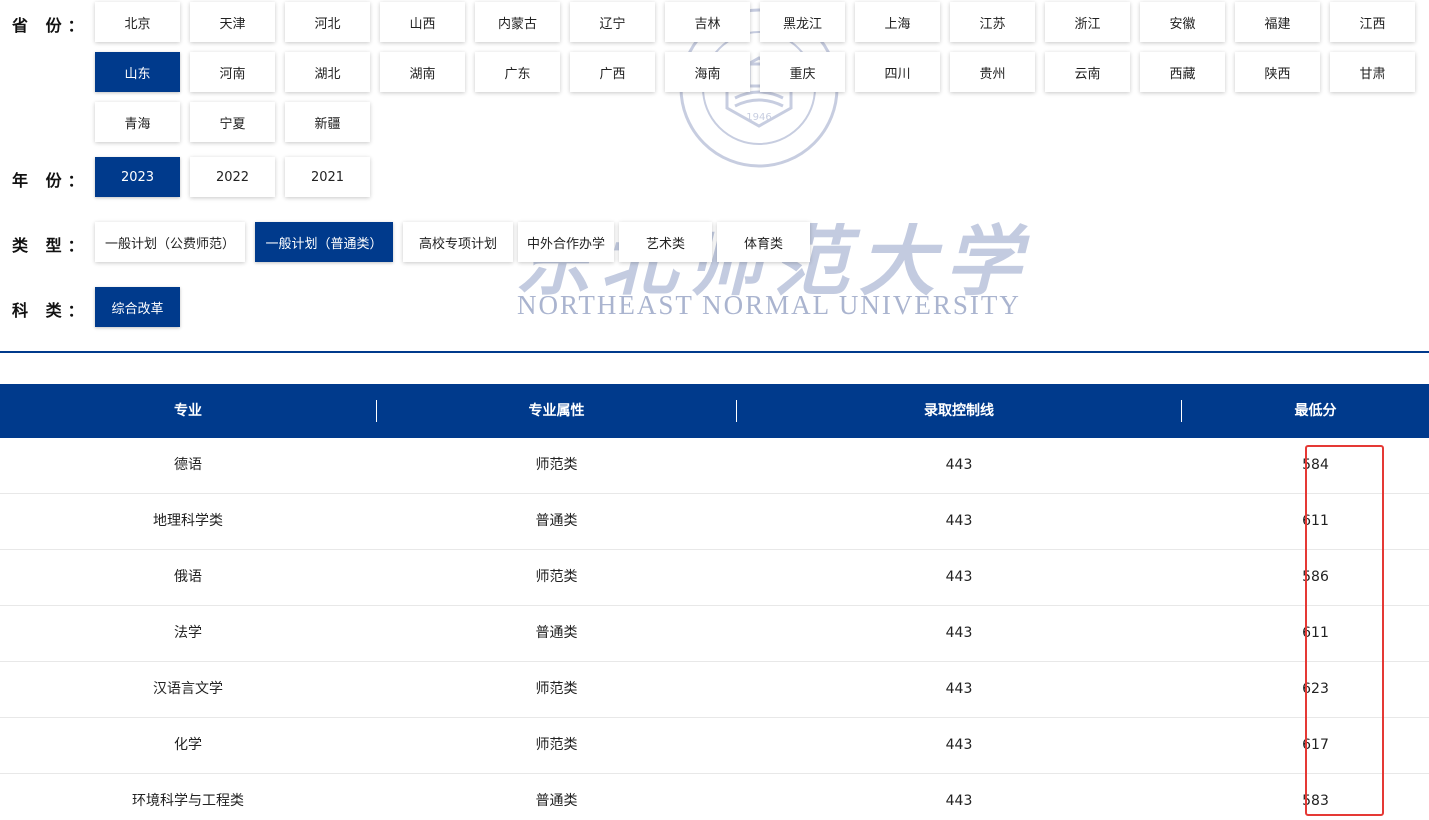 The image size is (1429, 820). Describe the element at coordinates (612, 72) in the screenshot. I see `province-option: 广西` at that location.